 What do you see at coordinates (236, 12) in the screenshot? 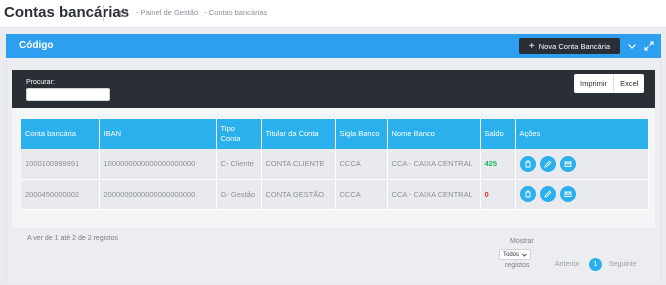
I see `breadcrumb-item-bank-accounts: - Contas bancárias` at bounding box center [236, 12].